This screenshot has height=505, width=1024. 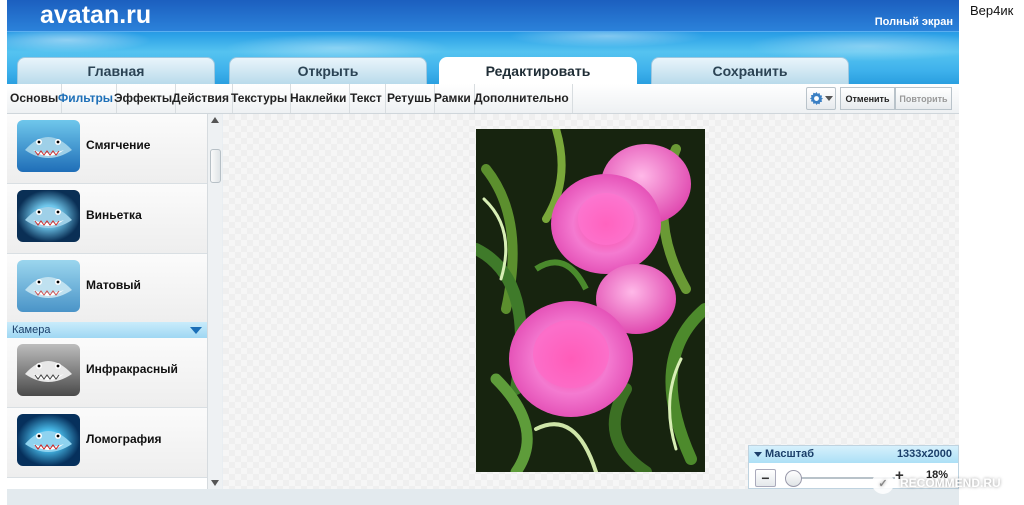 I want to click on filter-label: Смягчение, so click(x=118, y=145).